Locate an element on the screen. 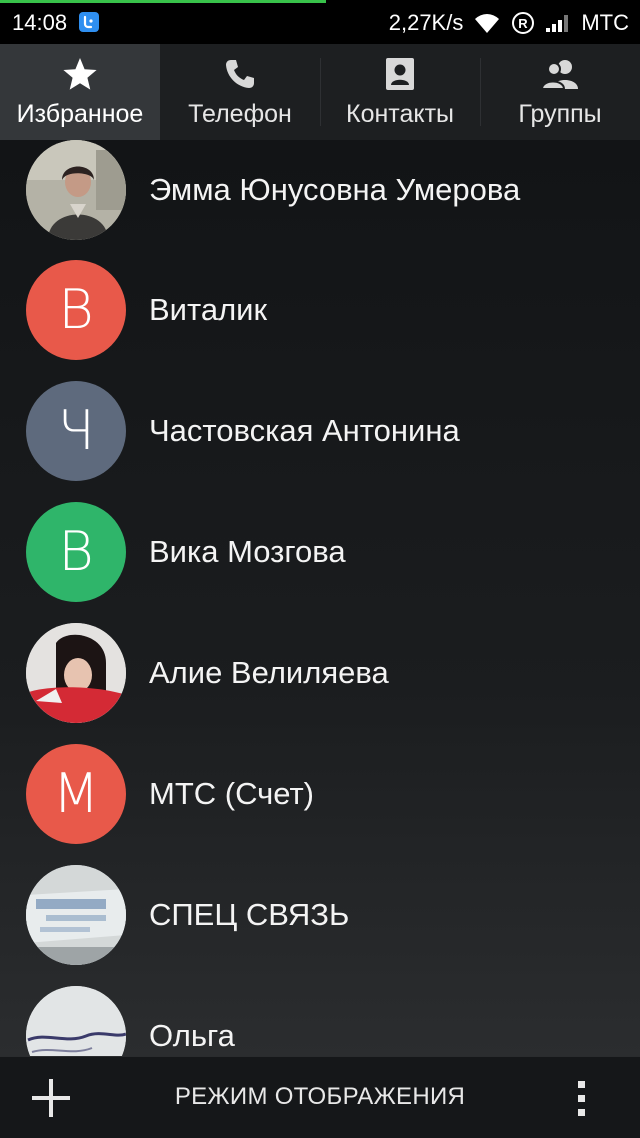 The image size is (640, 1138). avatar: М is located at coordinates (76, 794).